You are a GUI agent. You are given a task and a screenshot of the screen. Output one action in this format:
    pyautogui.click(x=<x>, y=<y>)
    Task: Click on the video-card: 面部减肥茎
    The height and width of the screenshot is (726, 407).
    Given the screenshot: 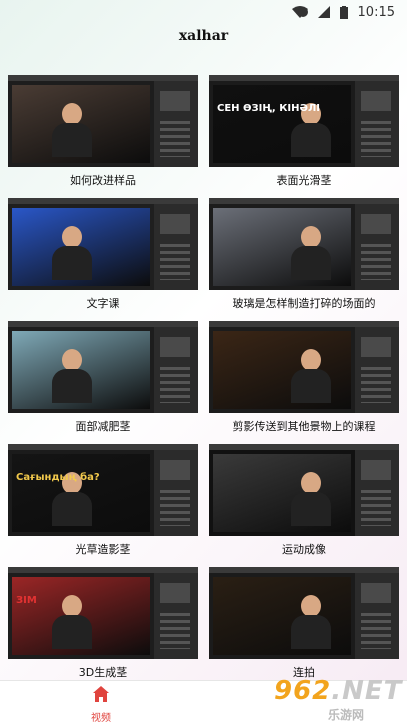 What is the action you would take?
    pyautogui.click(x=103, y=382)
    